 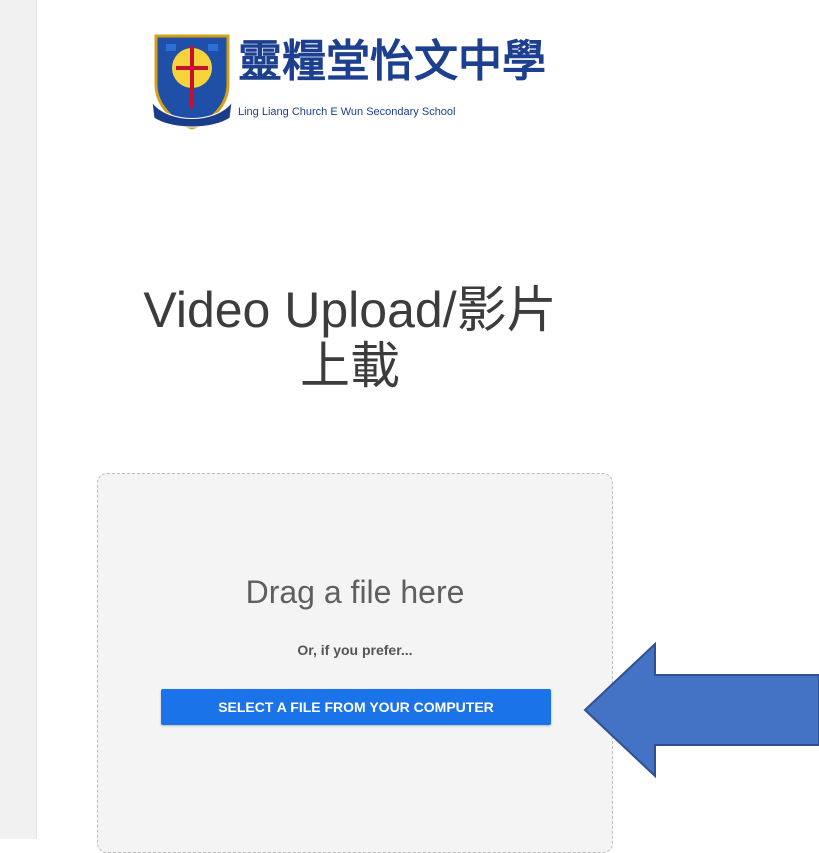 I want to click on page-title-line1: Video Upload/影片, so click(x=350, y=310).